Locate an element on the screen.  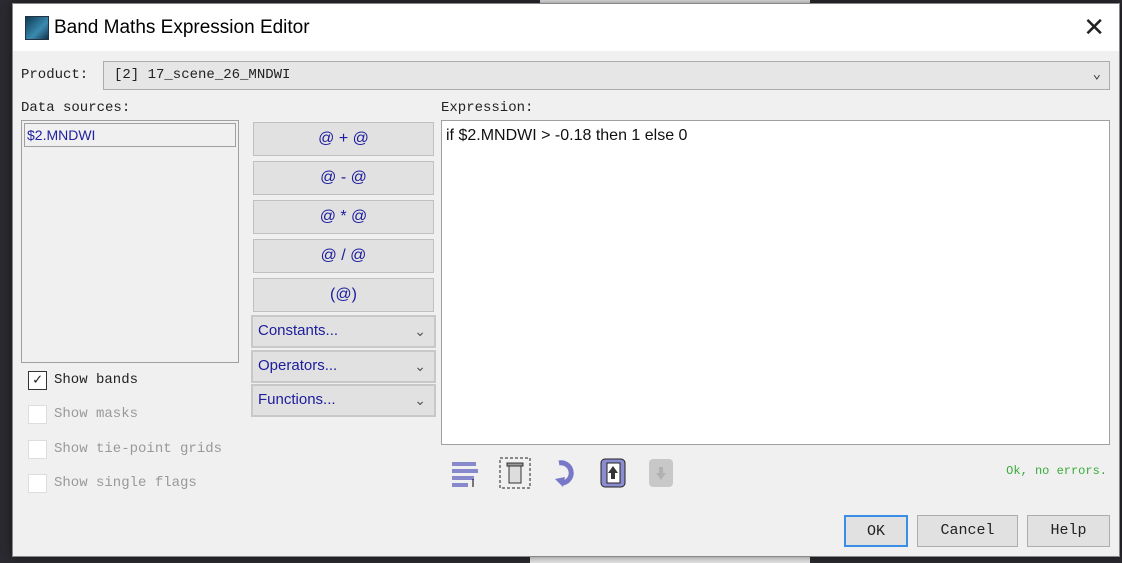
data-sources-label: Data sources: is located at coordinates (76, 108).